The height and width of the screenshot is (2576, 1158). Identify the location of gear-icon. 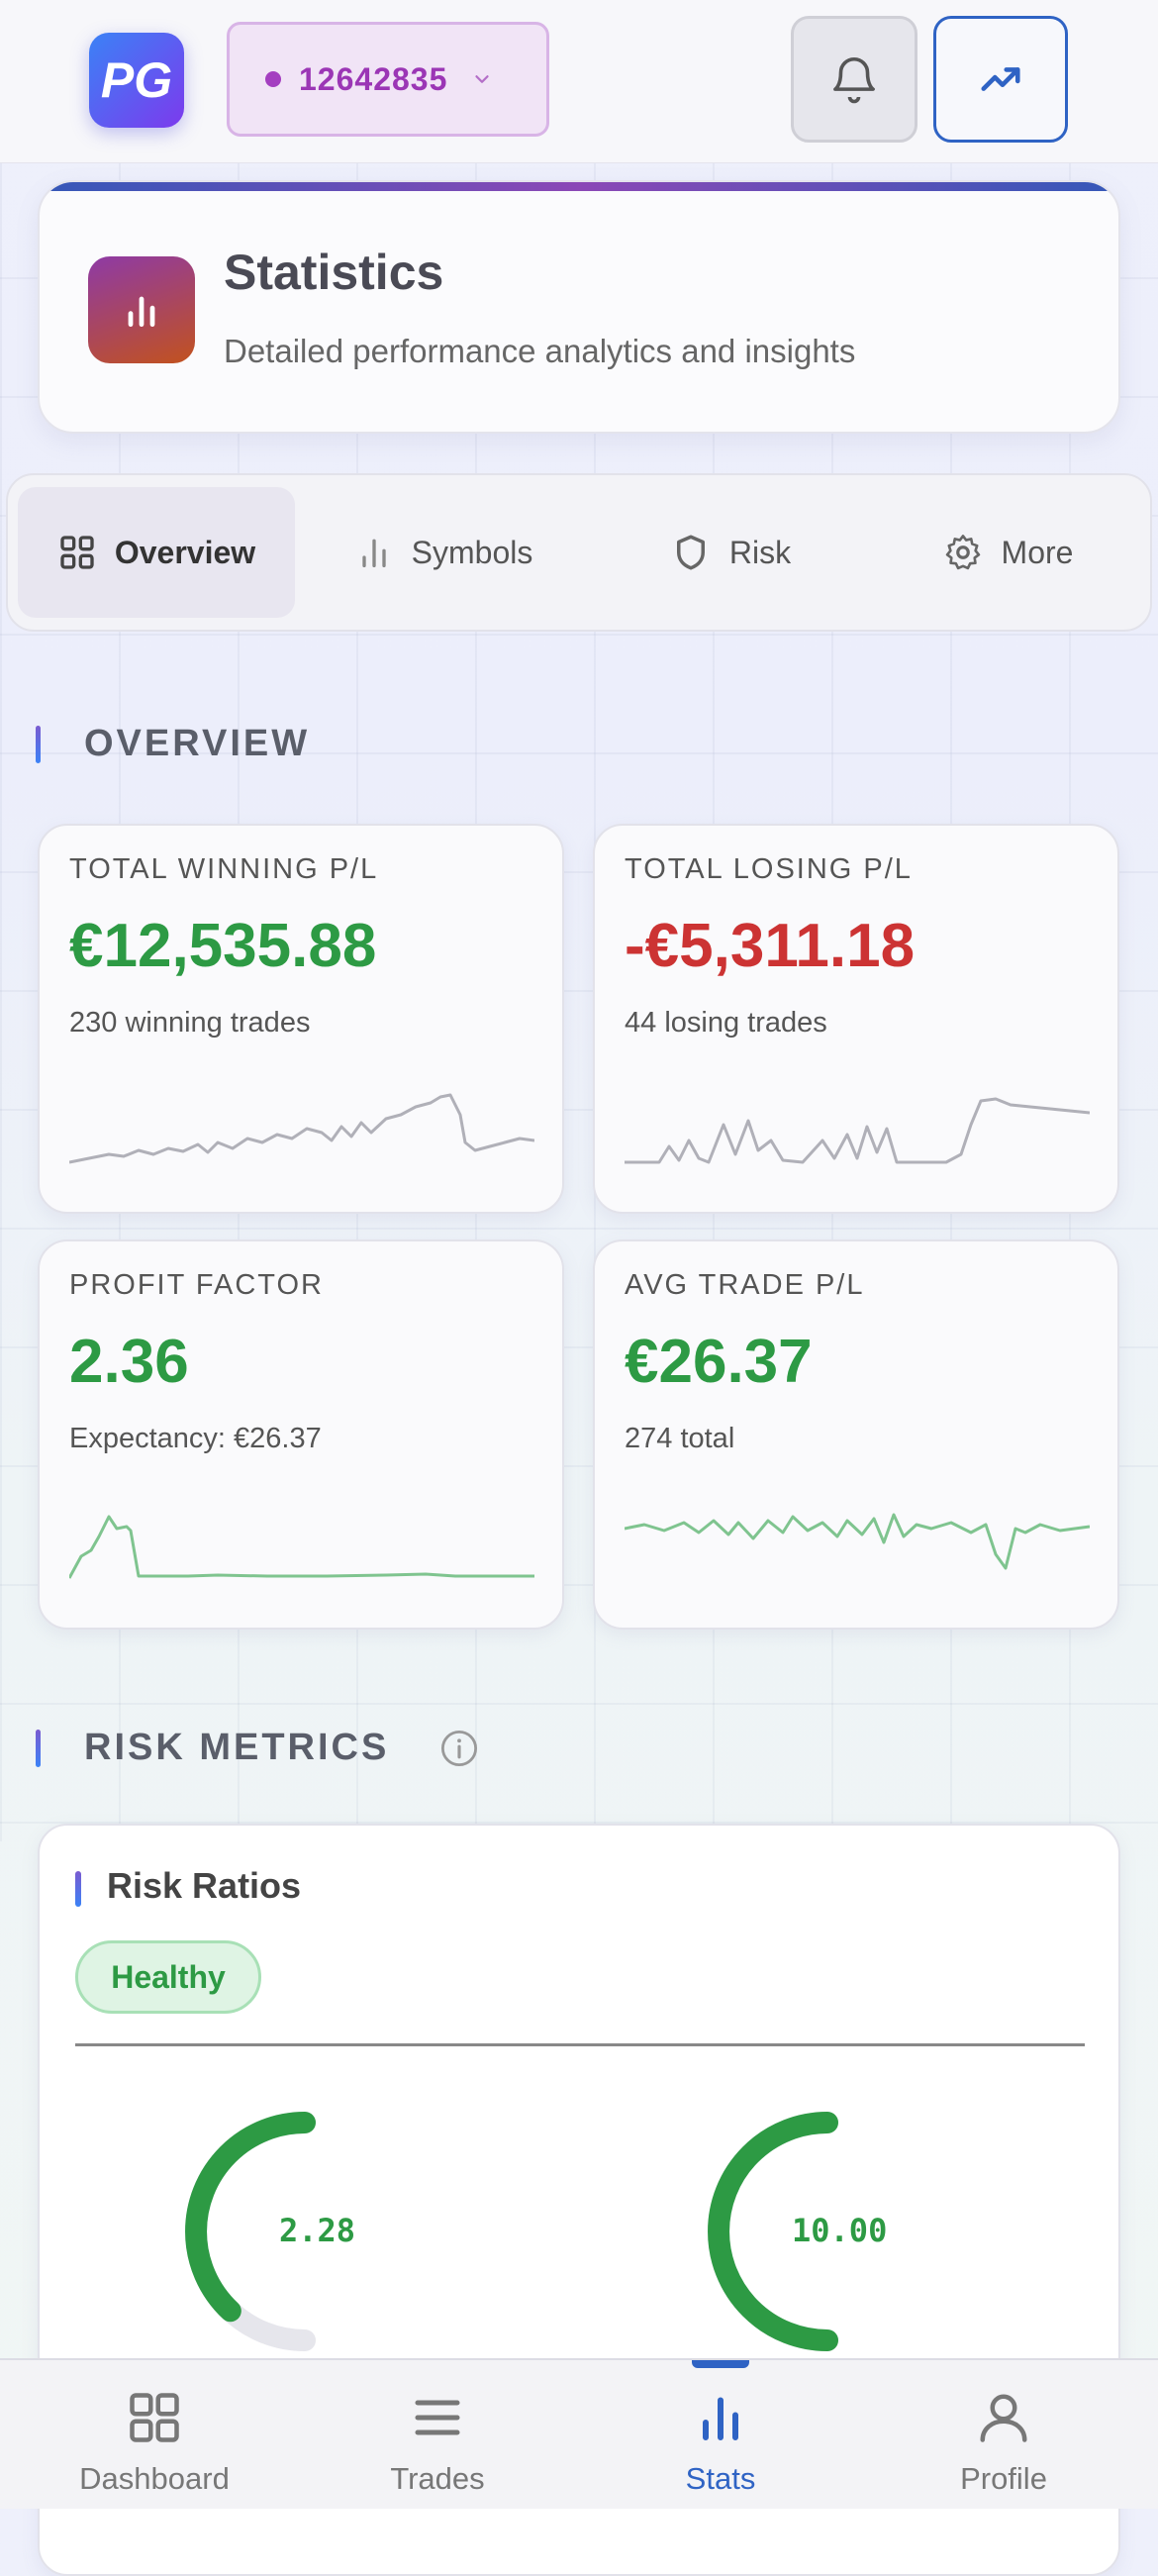
(962, 553).